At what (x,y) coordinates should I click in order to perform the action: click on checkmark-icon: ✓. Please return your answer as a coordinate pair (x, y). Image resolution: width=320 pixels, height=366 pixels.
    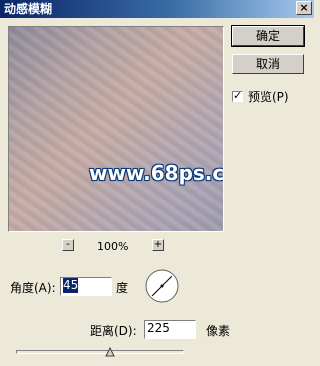
    Looking at the image, I should click on (238, 95).